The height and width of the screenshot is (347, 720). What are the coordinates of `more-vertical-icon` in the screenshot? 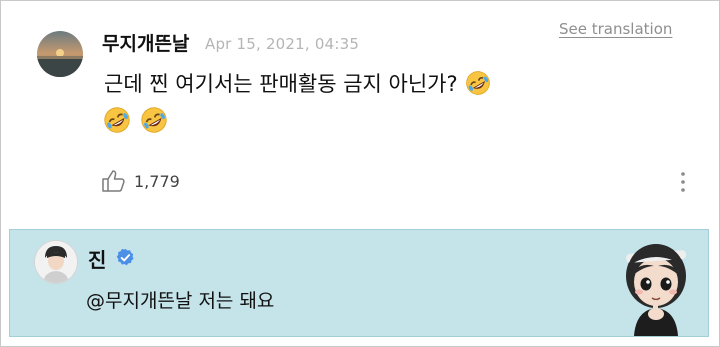 It's located at (683, 182).